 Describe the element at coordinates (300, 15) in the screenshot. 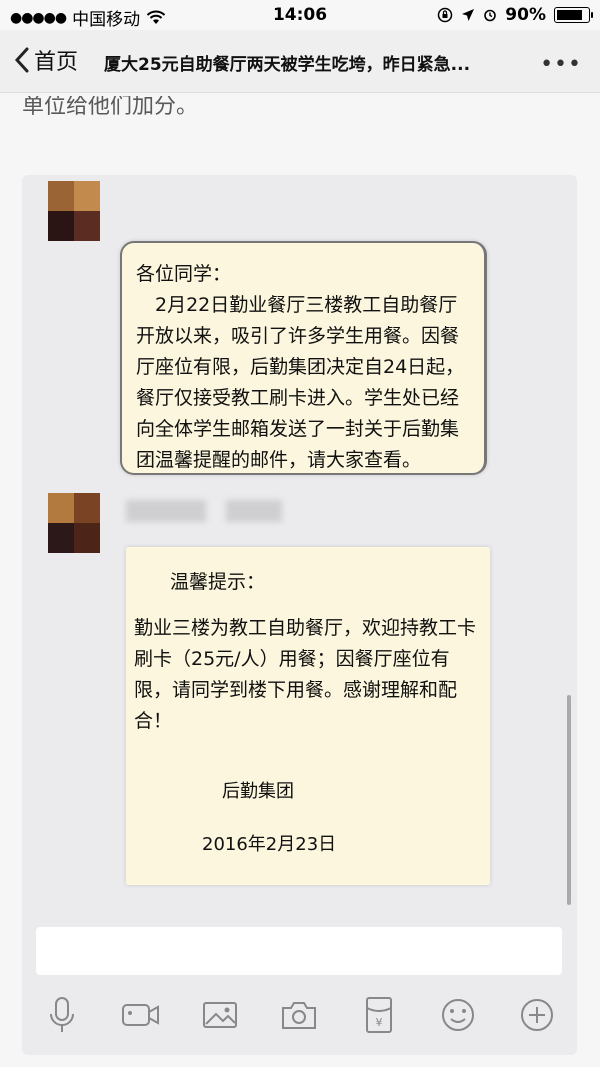

I see `status-bar: ●●●●● 中国移动 14:06 90%` at that location.